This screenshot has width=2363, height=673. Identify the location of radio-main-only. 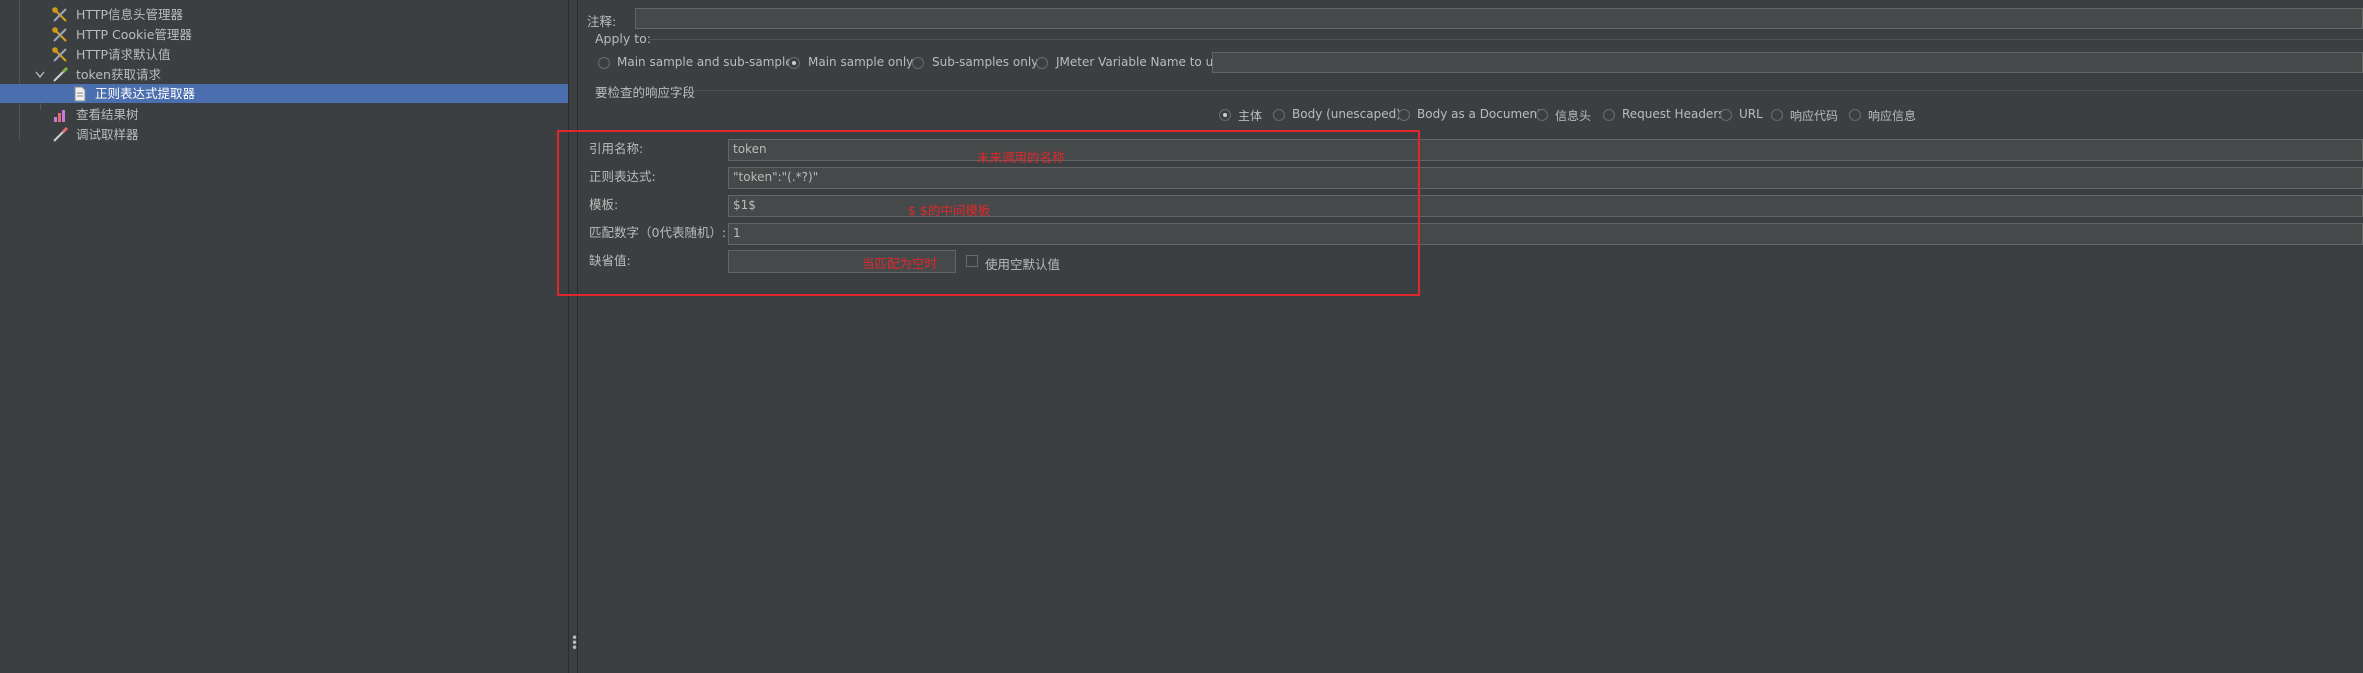
(794, 63).